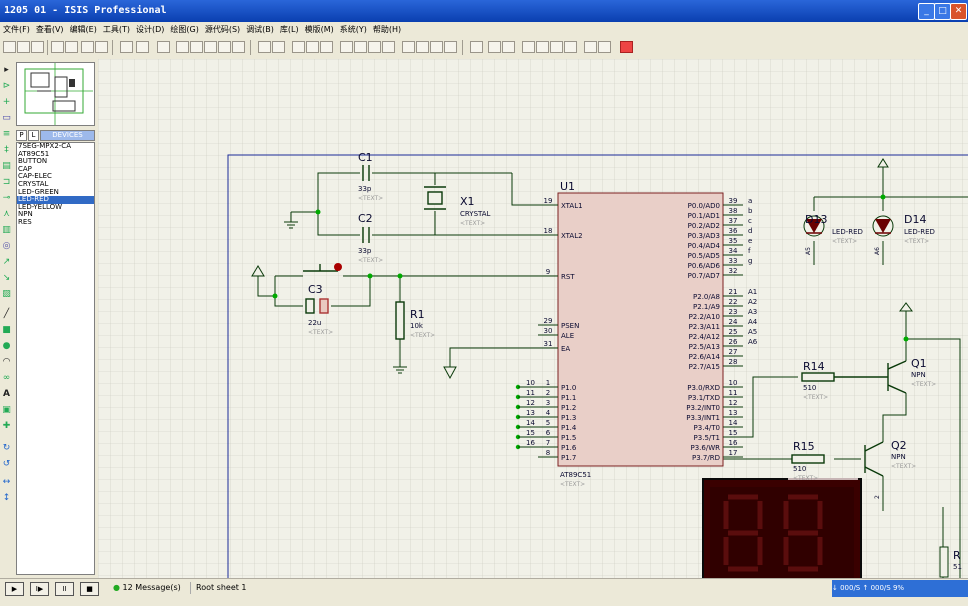 The width and height of the screenshot is (968, 606). Describe the element at coordinates (6, 134) in the screenshot. I see `text-script-icon: ≡` at that location.